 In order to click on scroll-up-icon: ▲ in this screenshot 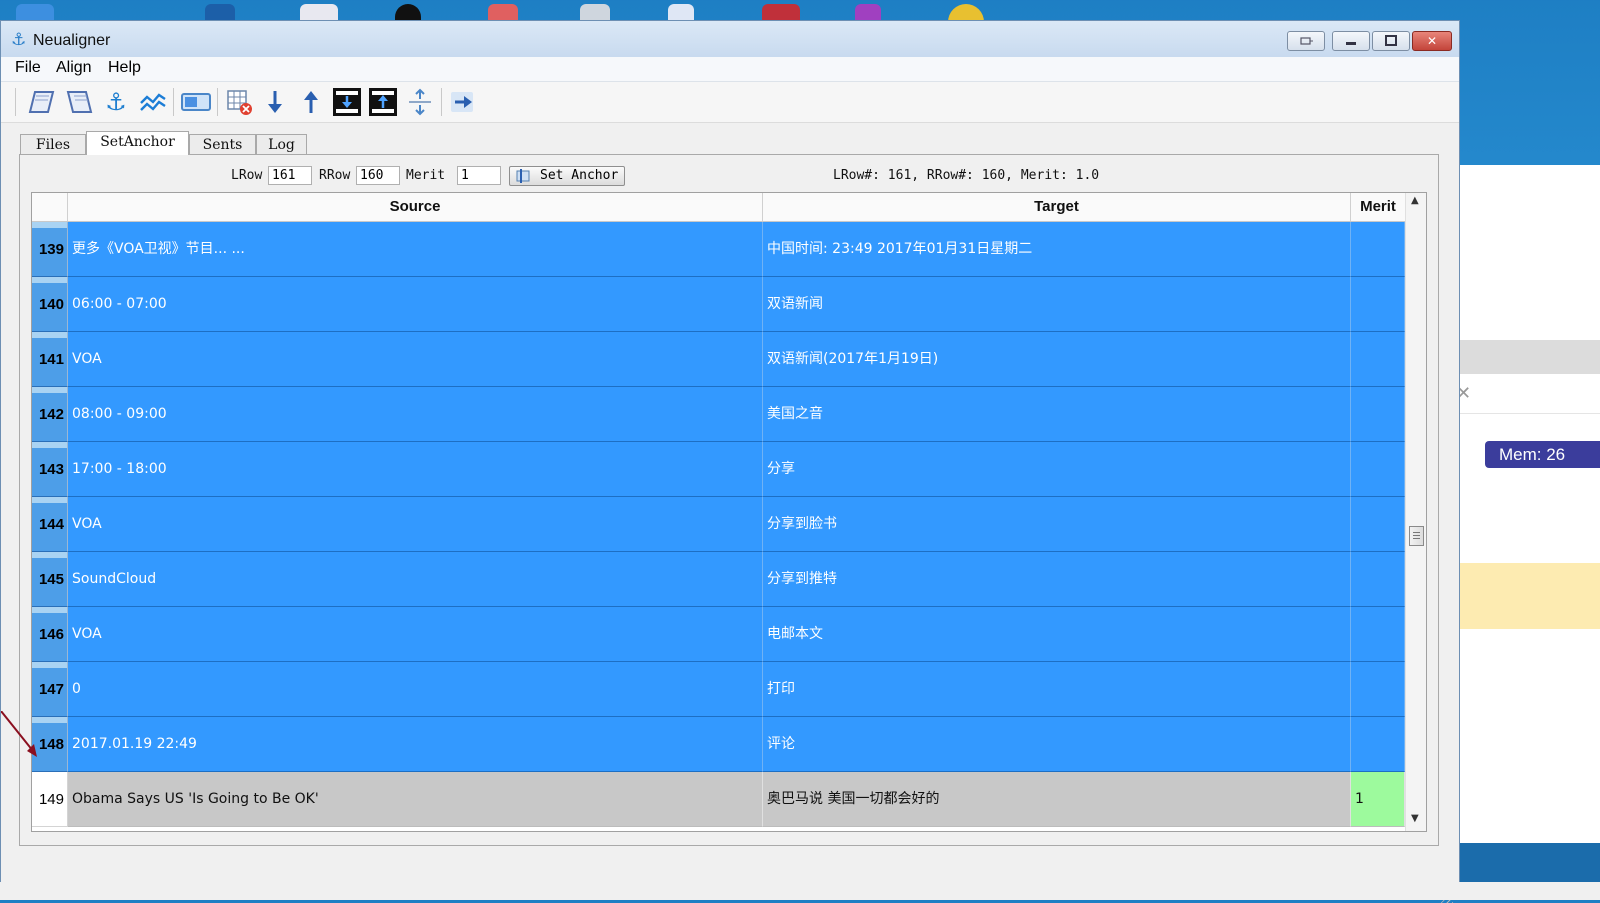, I will do `click(1415, 200)`.